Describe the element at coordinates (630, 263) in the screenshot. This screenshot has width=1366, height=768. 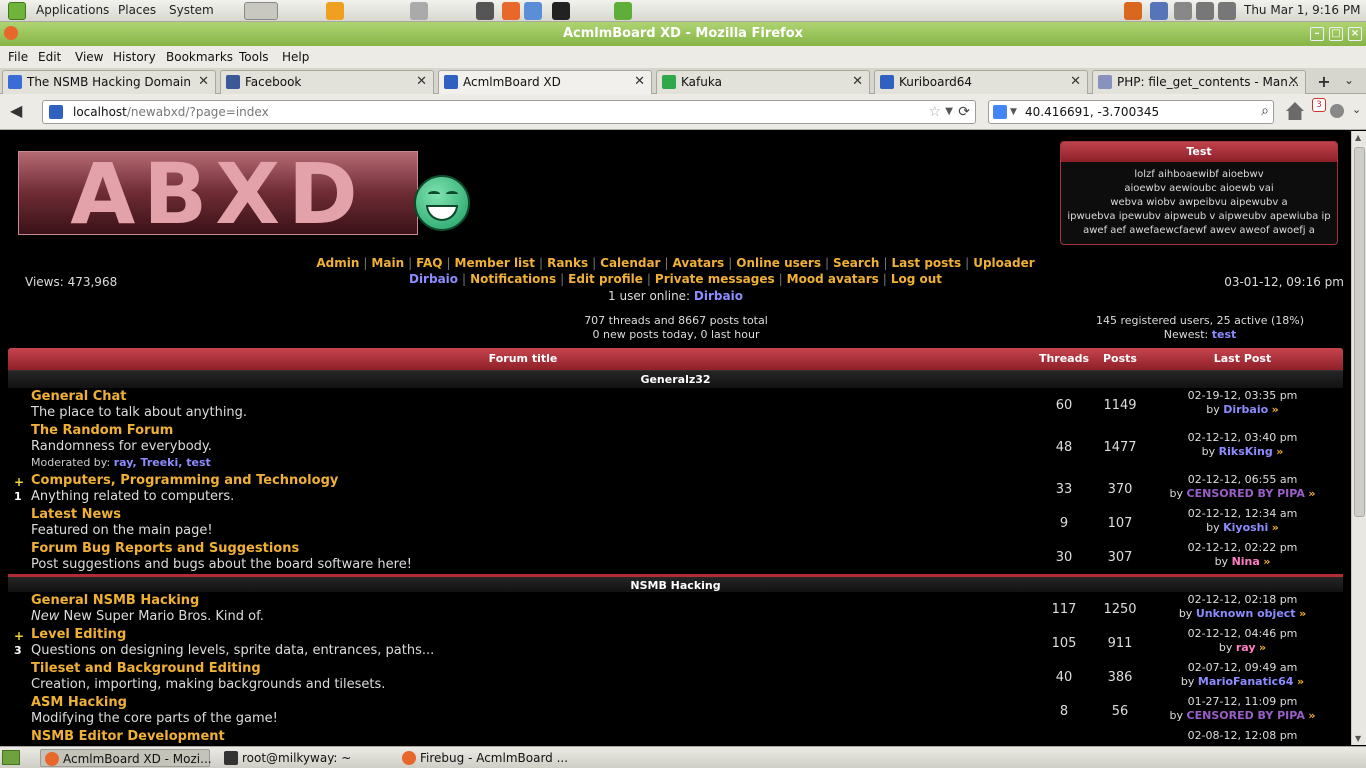
I see `link-calendar: Calendar` at that location.